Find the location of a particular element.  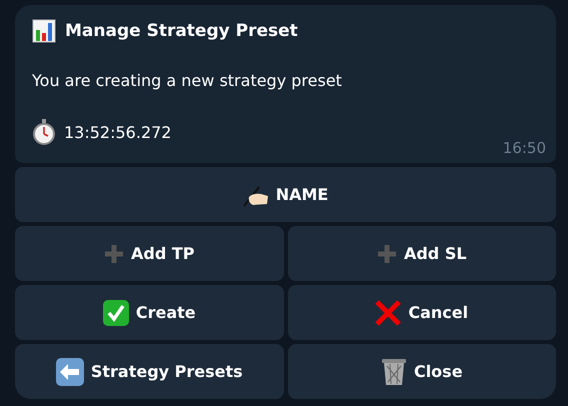

bar-chart-icon is located at coordinates (44, 31).